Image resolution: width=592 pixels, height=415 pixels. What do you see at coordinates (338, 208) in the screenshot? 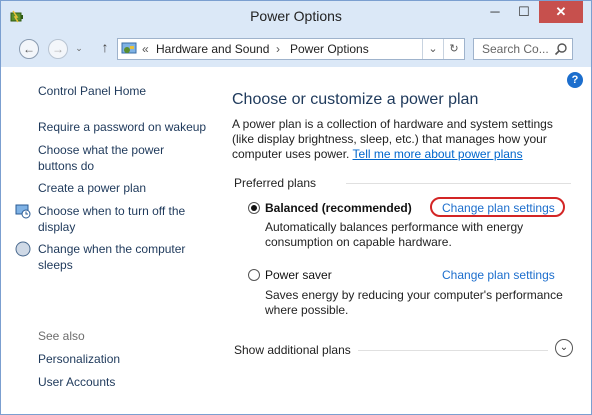
I see `balanced-plan-name: Balanced (recommended)` at bounding box center [338, 208].